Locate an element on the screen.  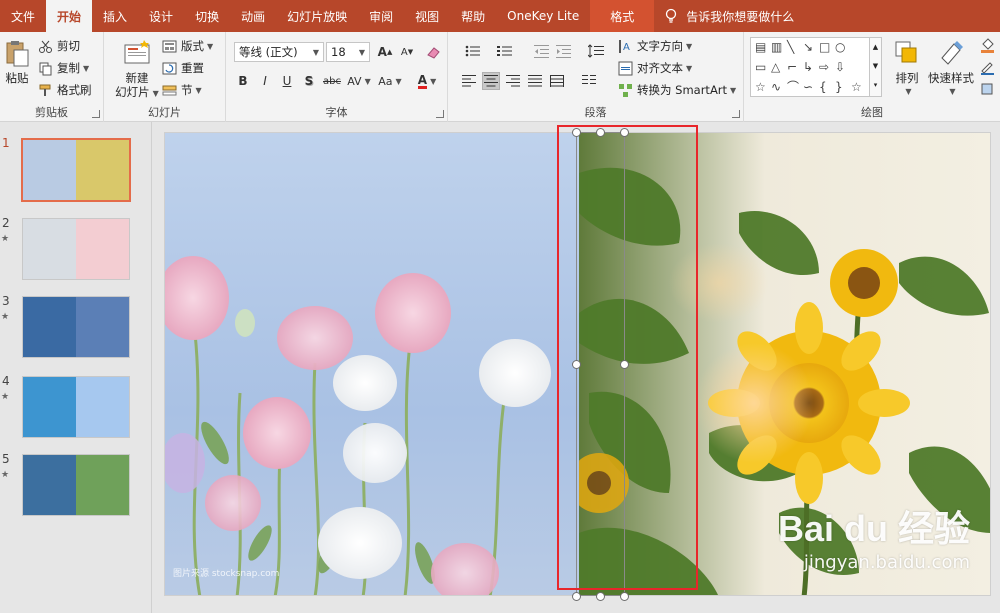
strikethrough-button: abc is located at coordinates (332, 81).